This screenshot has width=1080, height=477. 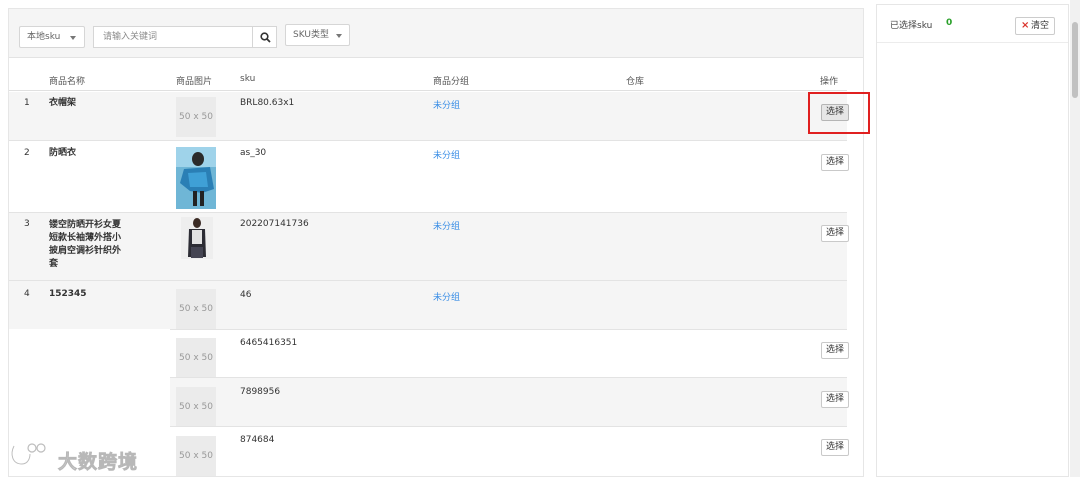 I want to click on sku-type-dropdown: SKU类型, so click(x=317, y=35).